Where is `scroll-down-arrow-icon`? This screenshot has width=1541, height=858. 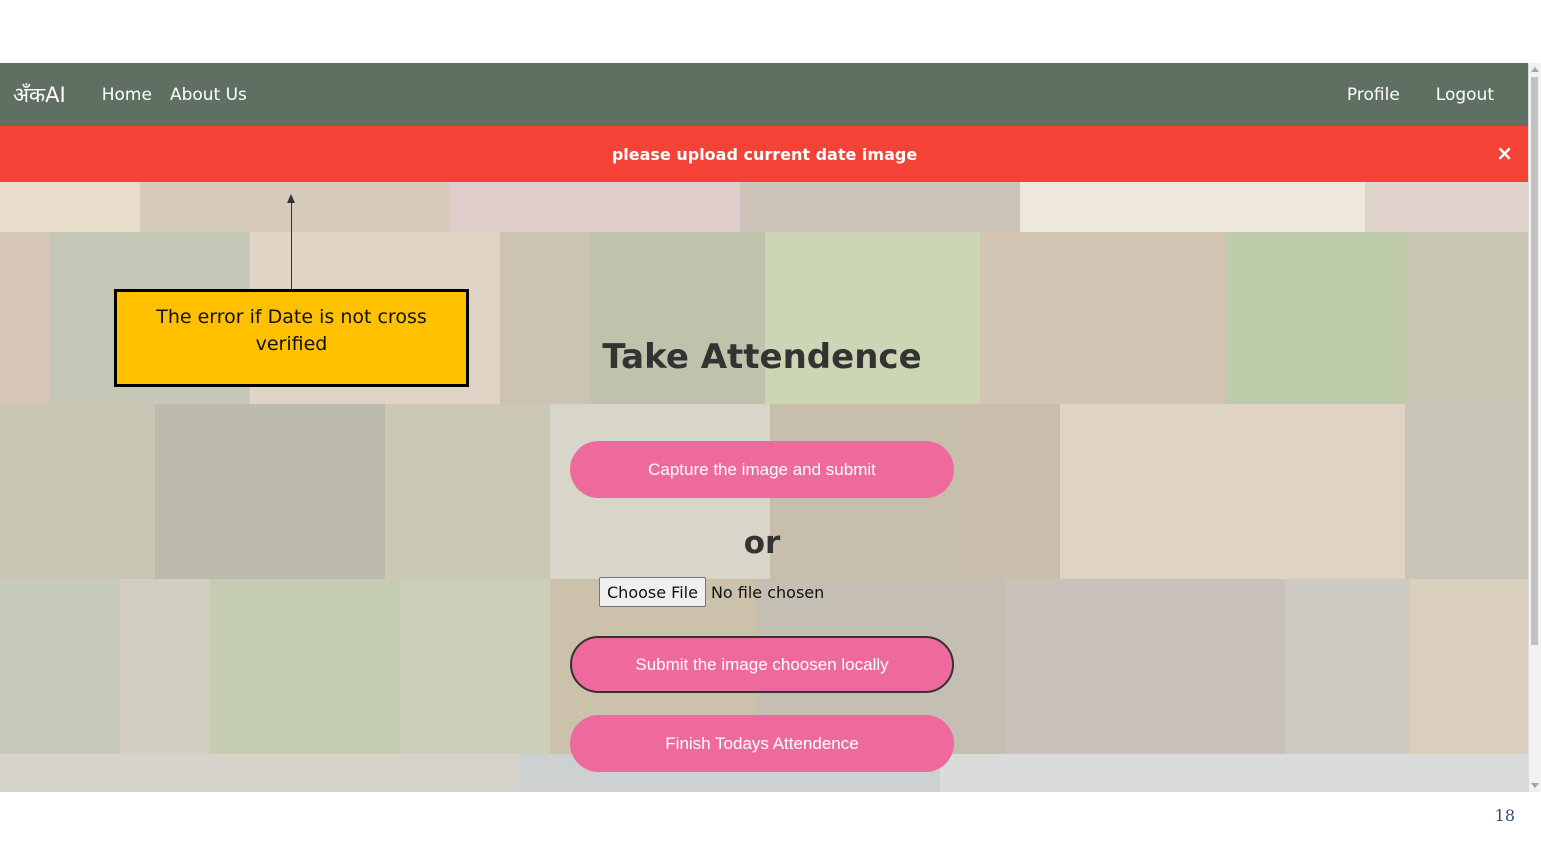 scroll-down-arrow-icon is located at coordinates (1535, 785).